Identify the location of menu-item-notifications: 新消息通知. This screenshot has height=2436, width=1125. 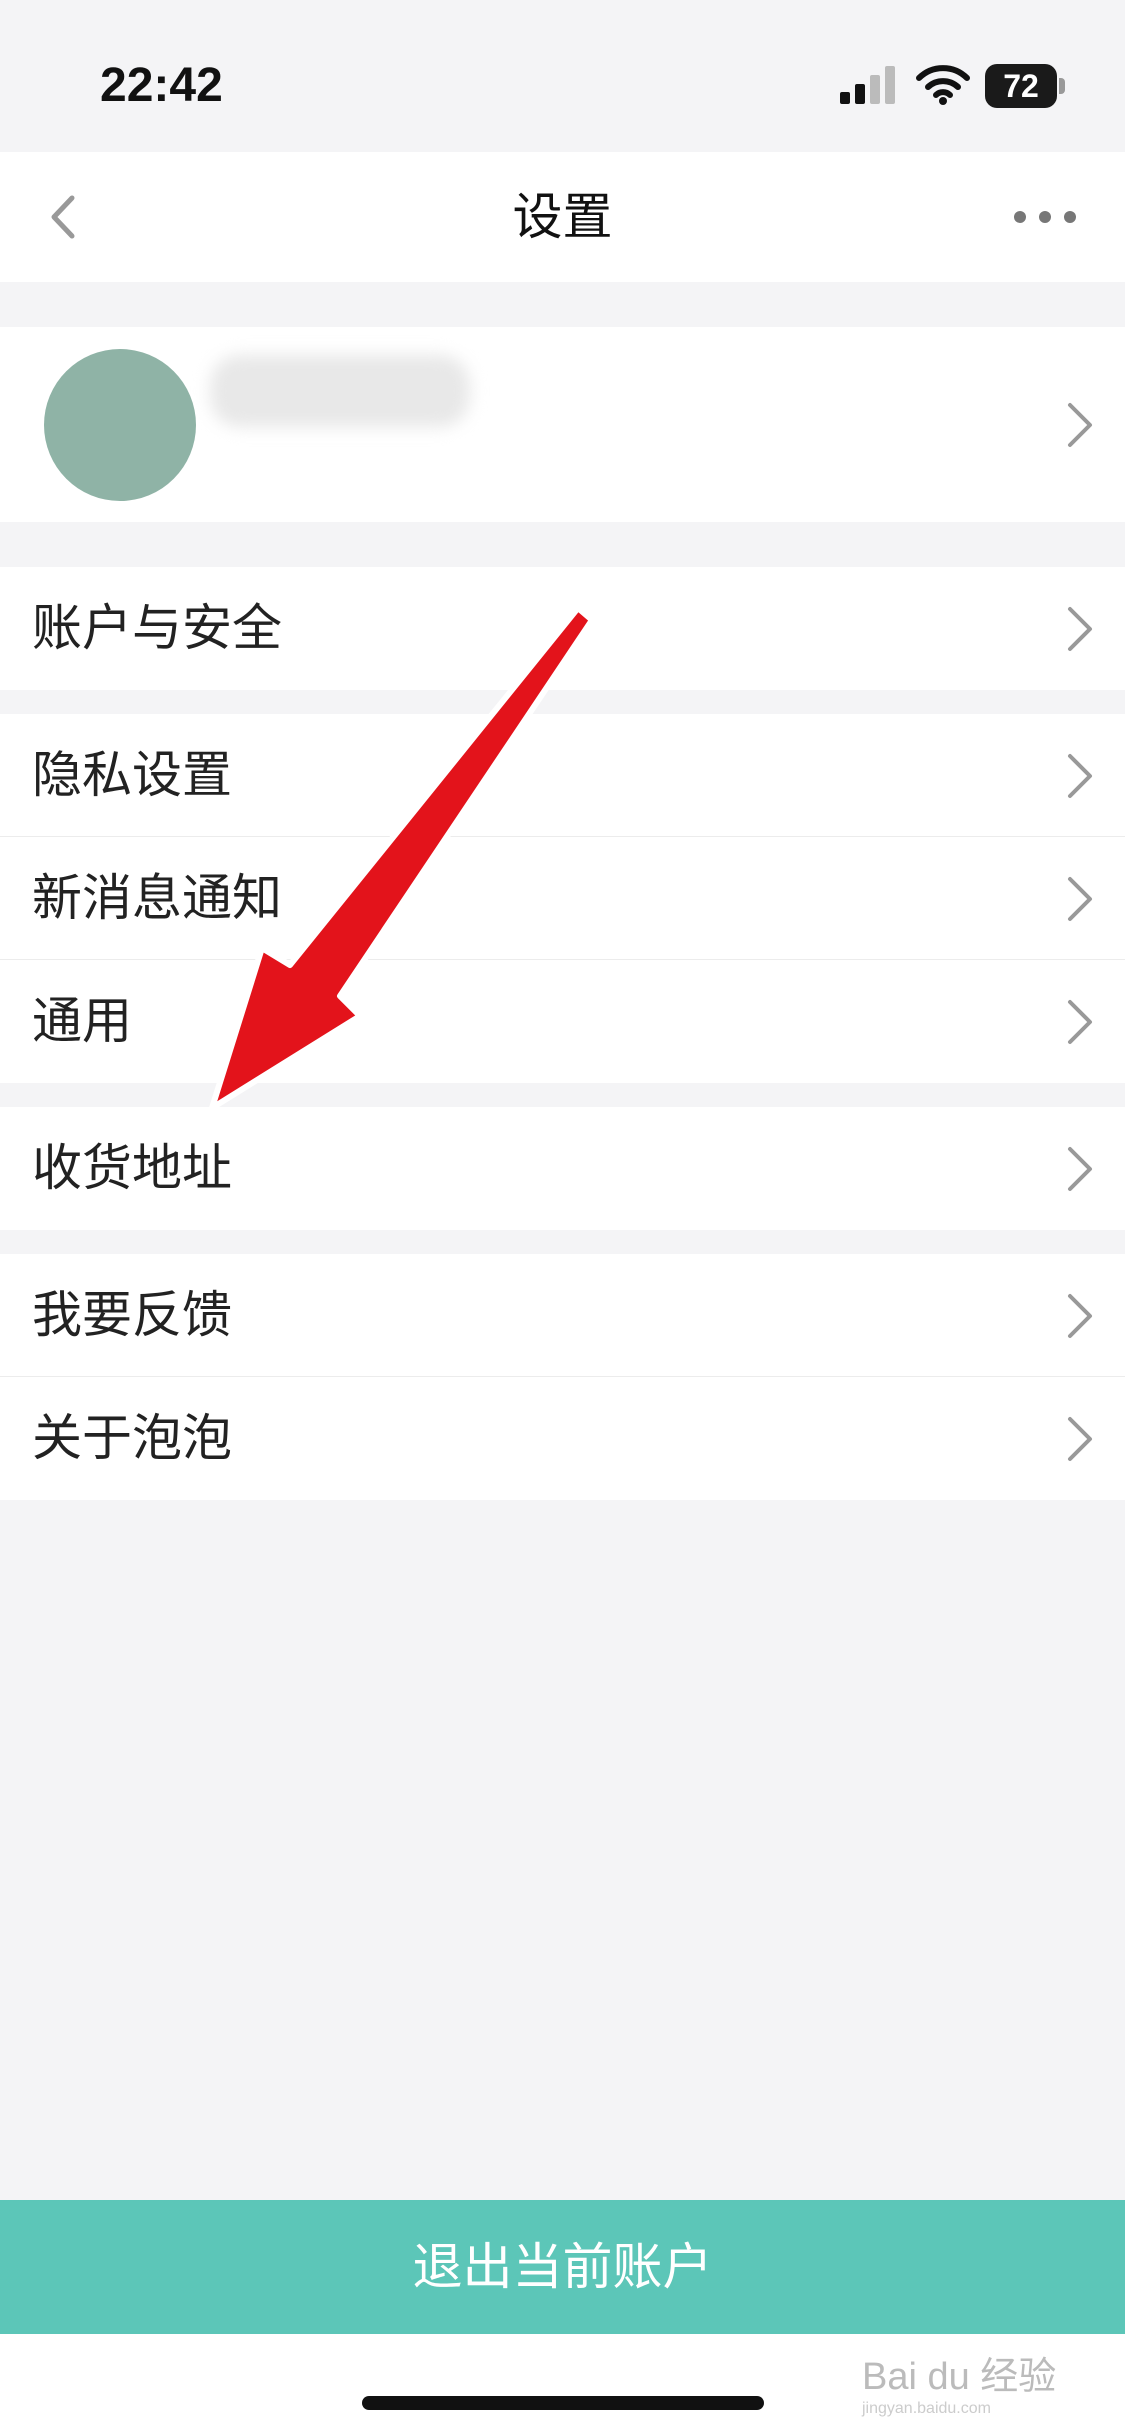
(562, 898).